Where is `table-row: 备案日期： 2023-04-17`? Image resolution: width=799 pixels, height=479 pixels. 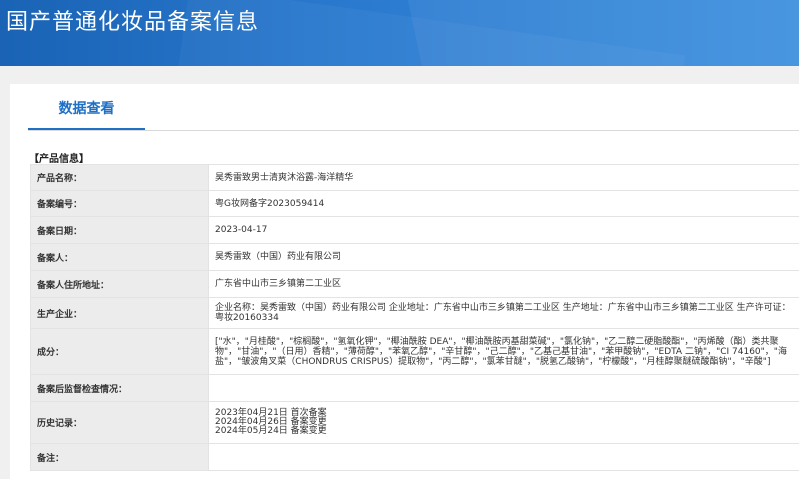
table-row: 备案日期： 2023-04-17 is located at coordinates (414, 230).